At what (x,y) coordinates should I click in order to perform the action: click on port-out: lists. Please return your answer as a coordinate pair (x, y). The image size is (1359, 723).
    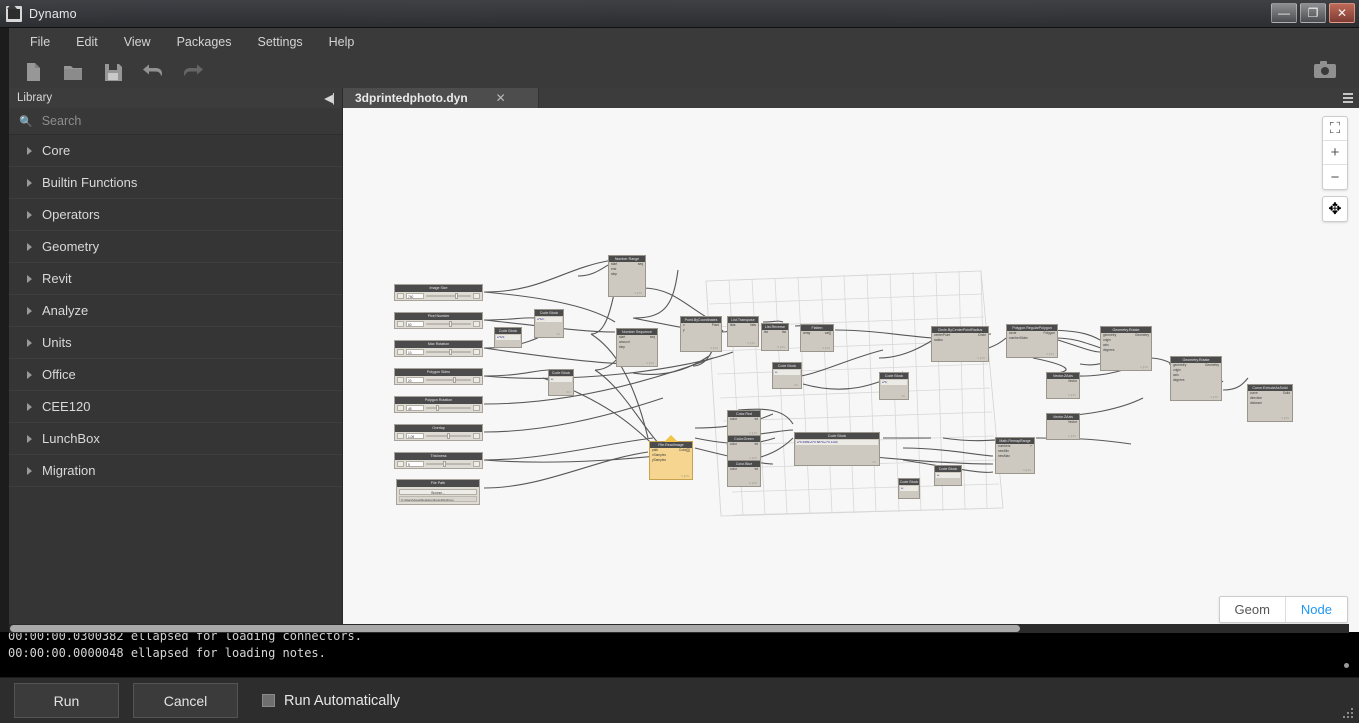
    Looking at the image, I should click on (754, 325).